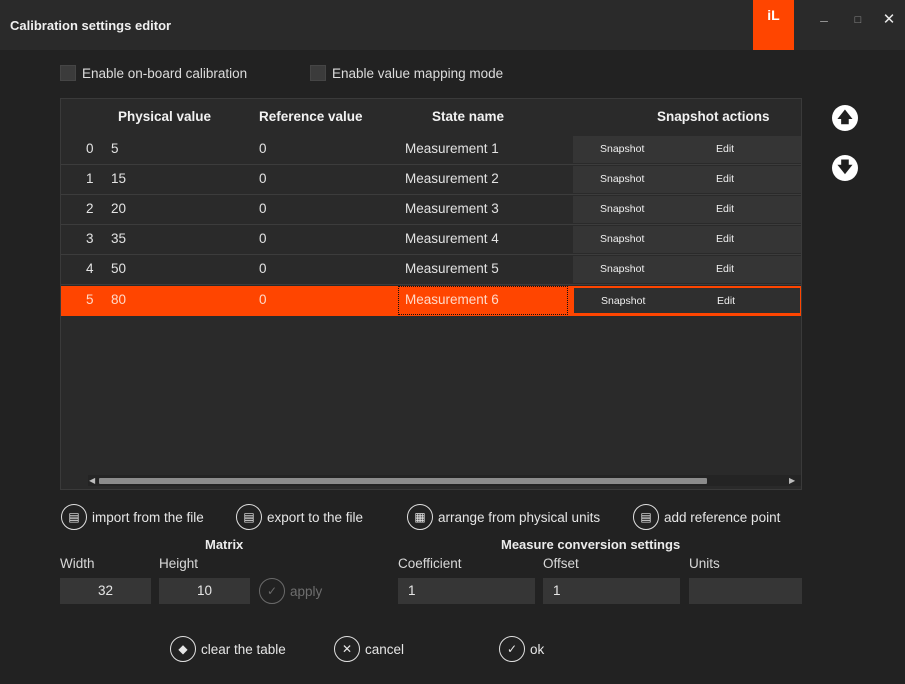 This screenshot has height=684, width=905. I want to click on maximize-button: □, so click(858, 20).